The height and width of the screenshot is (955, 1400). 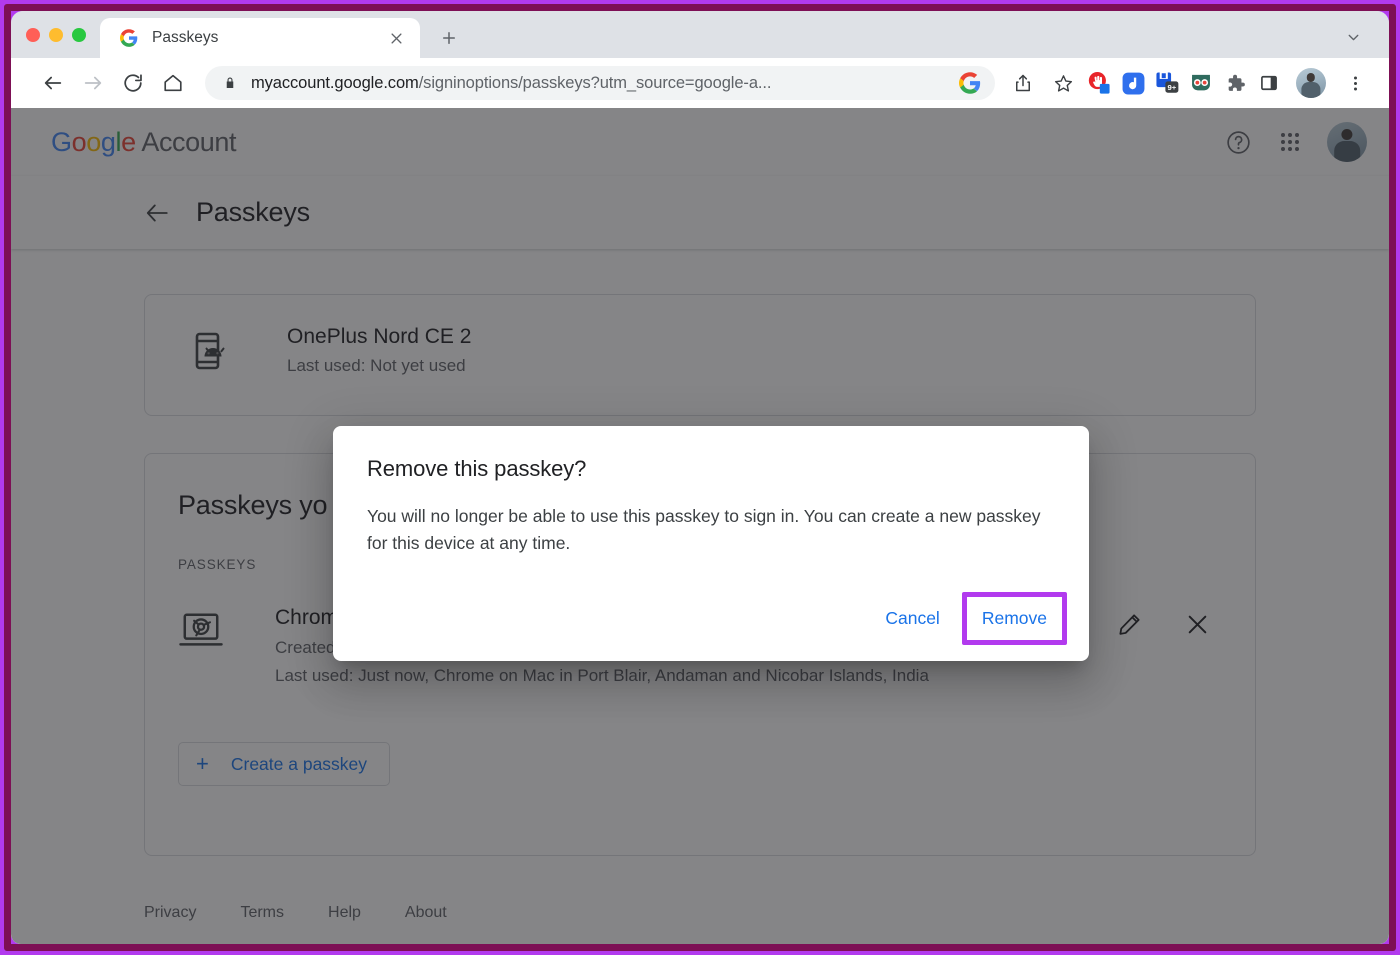 What do you see at coordinates (262, 913) in the screenshot?
I see `footer-link-terms: Terms` at bounding box center [262, 913].